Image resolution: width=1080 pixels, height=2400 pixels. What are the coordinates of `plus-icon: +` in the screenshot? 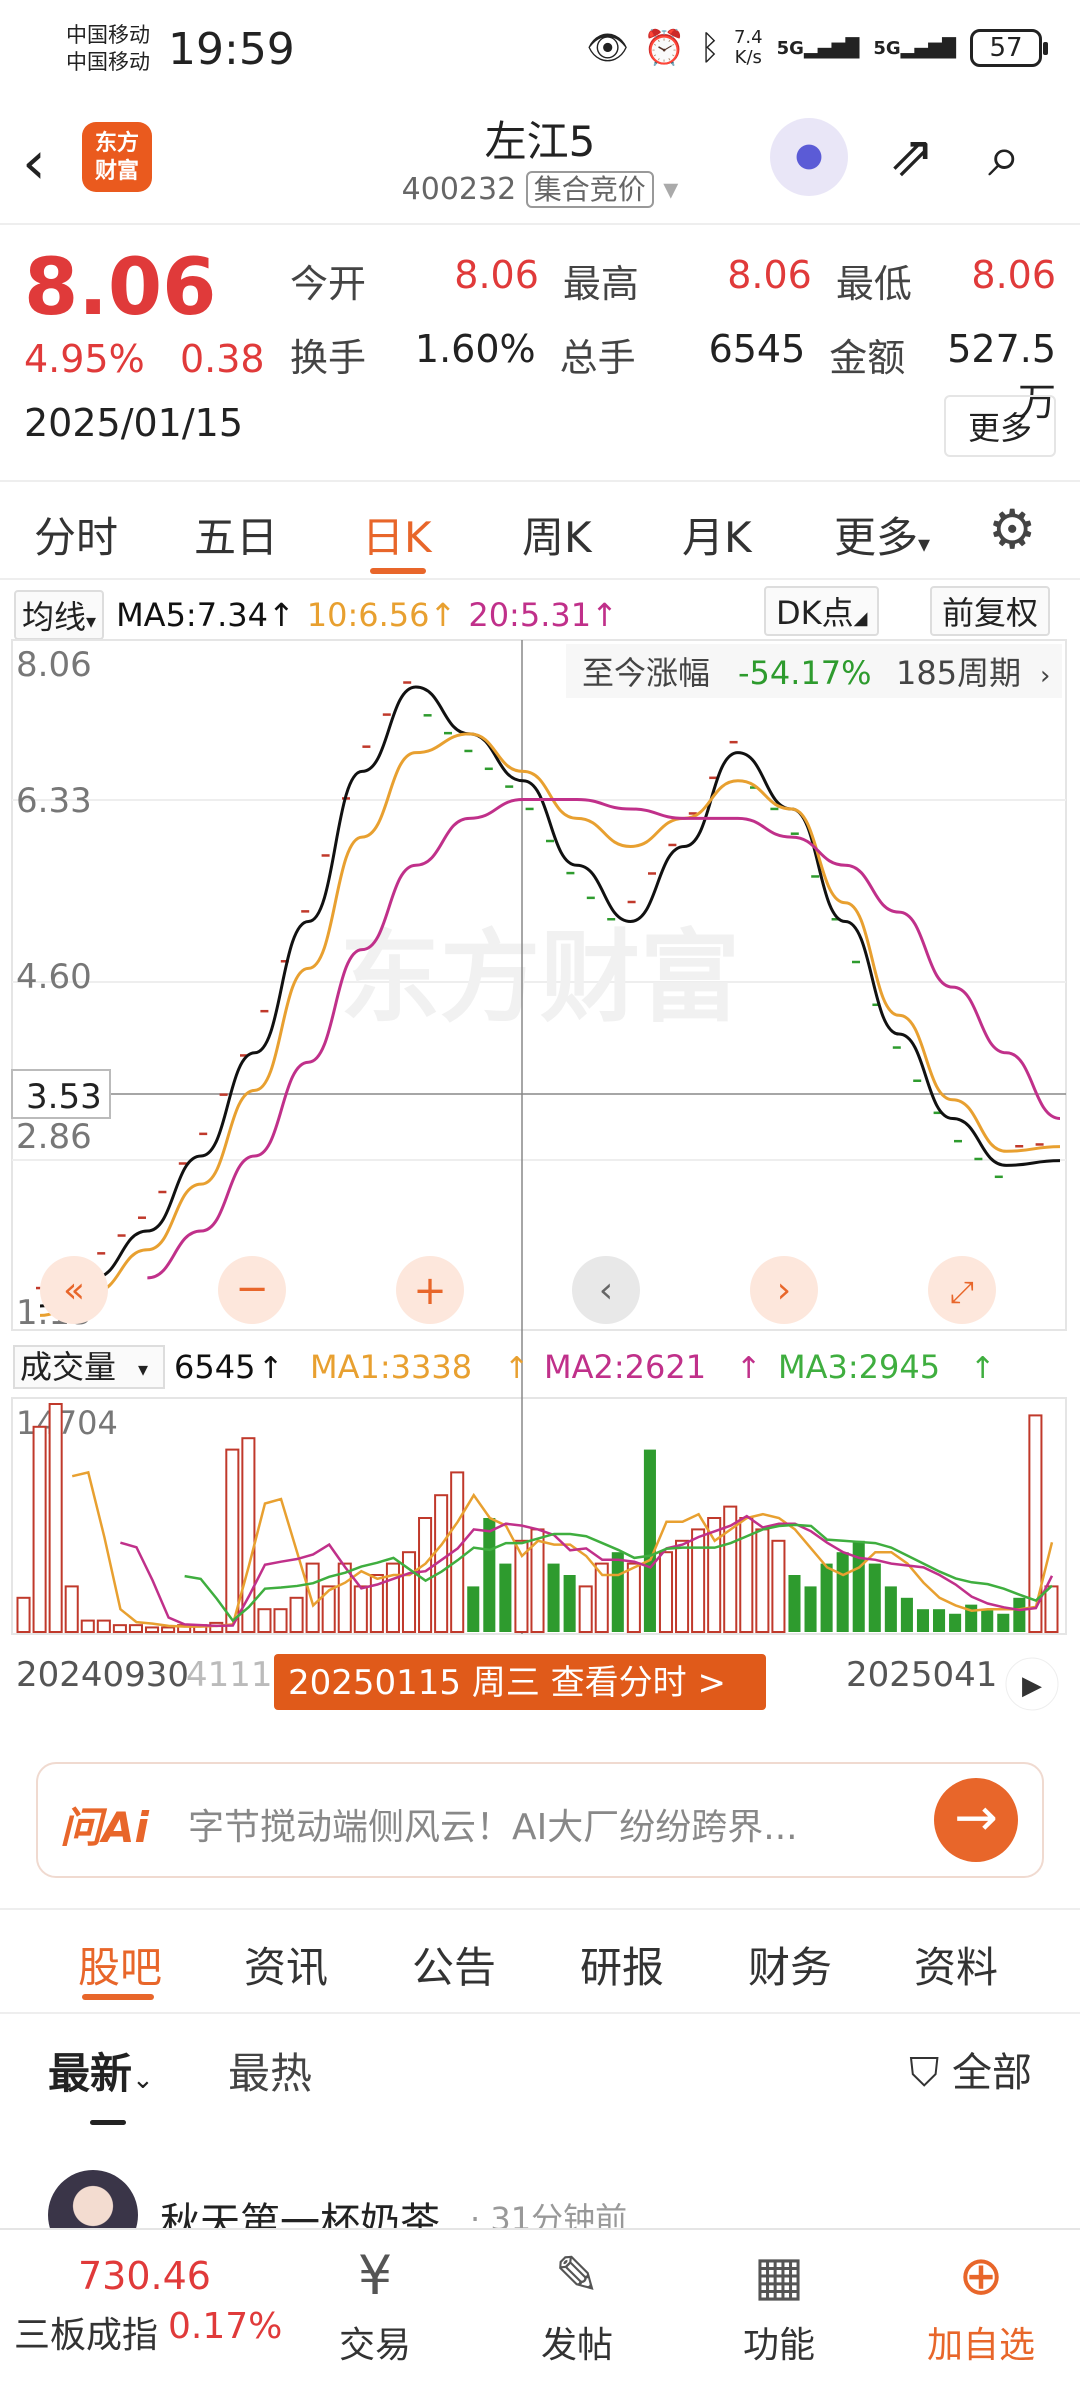 It's located at (430, 1291).